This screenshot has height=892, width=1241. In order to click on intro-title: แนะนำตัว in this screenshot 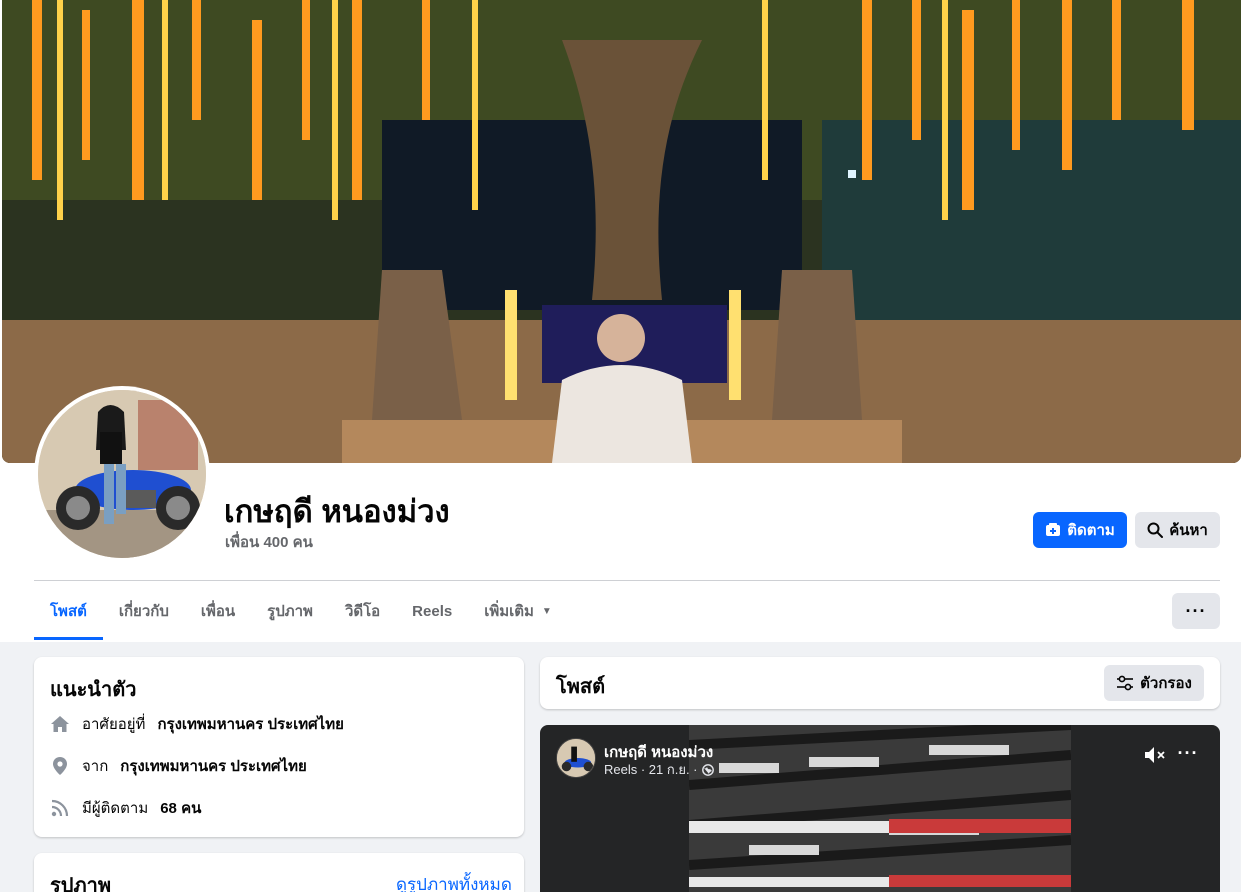, I will do `click(93, 690)`.